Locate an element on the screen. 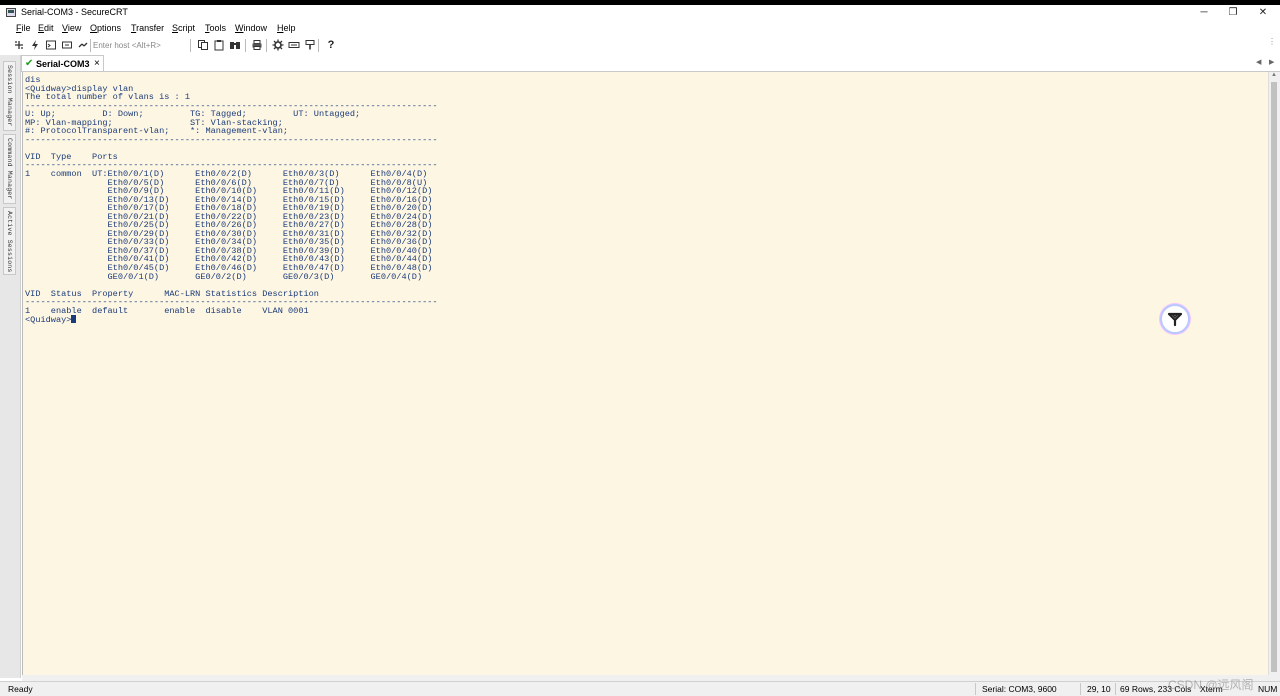  tab-serial-com3: ✔ Serial-COM3 × is located at coordinates (62, 63).